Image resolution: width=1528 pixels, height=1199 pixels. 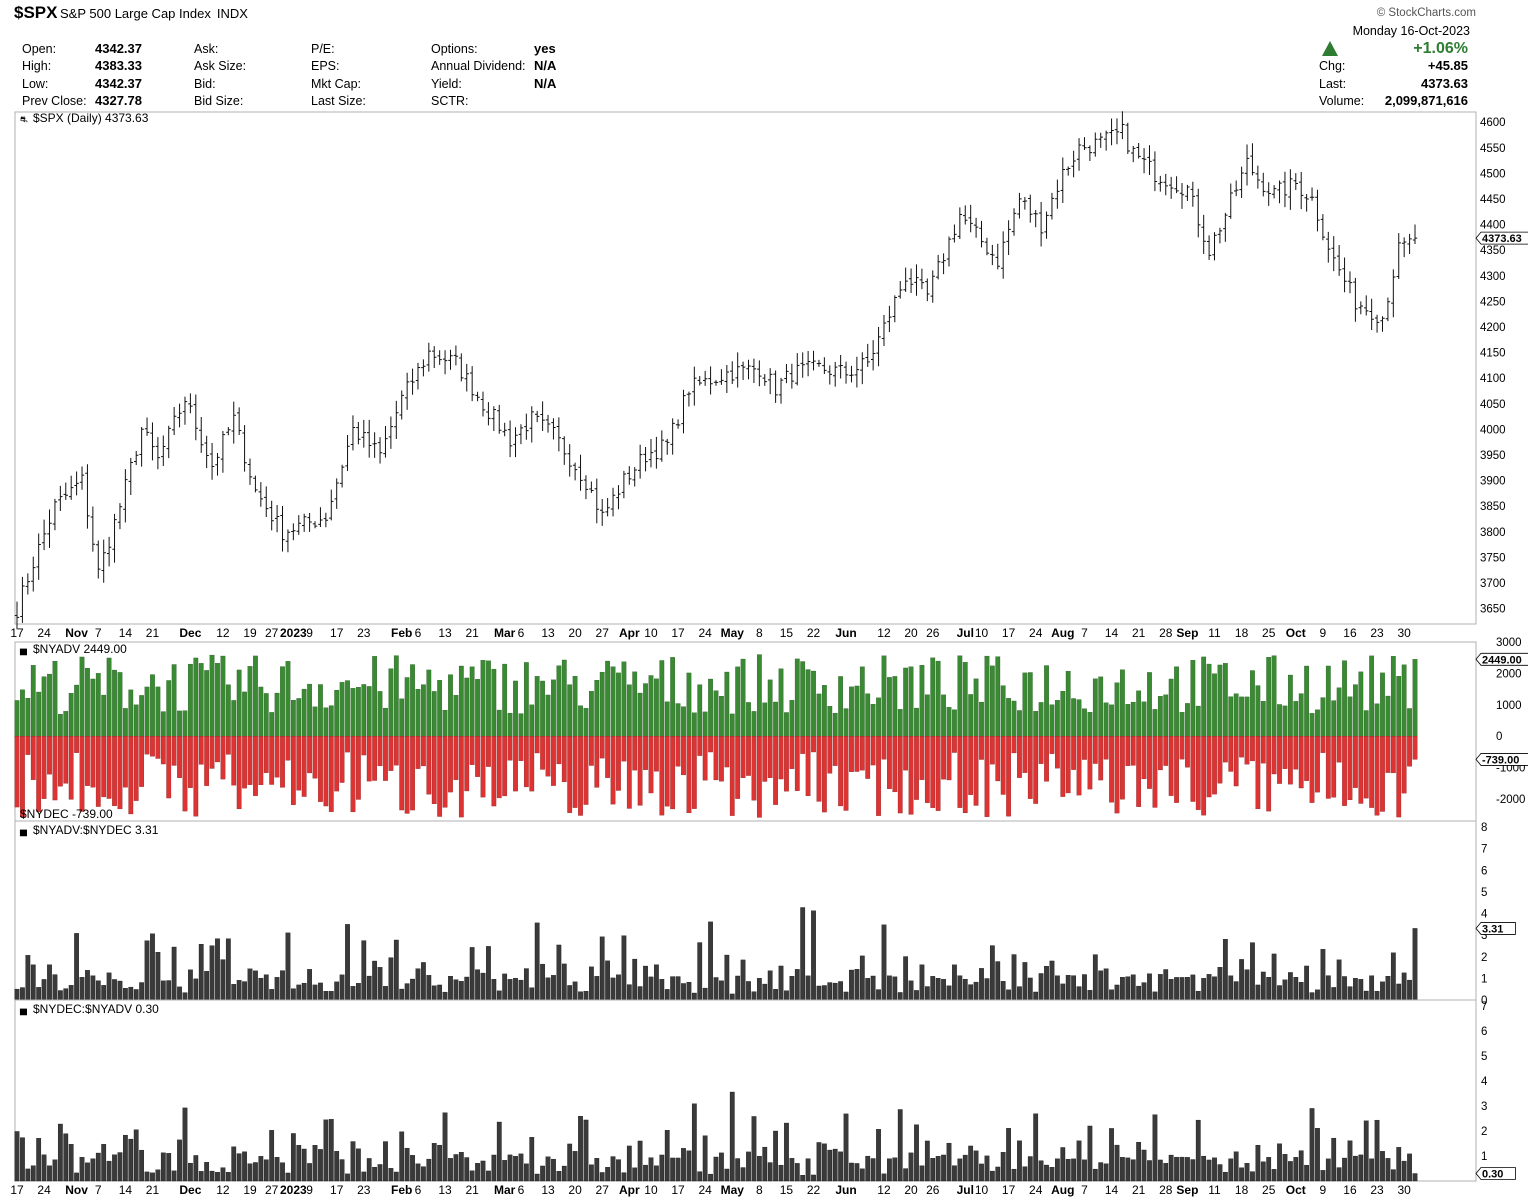 I want to click on date-label-top: 13, so click(x=548, y=633).